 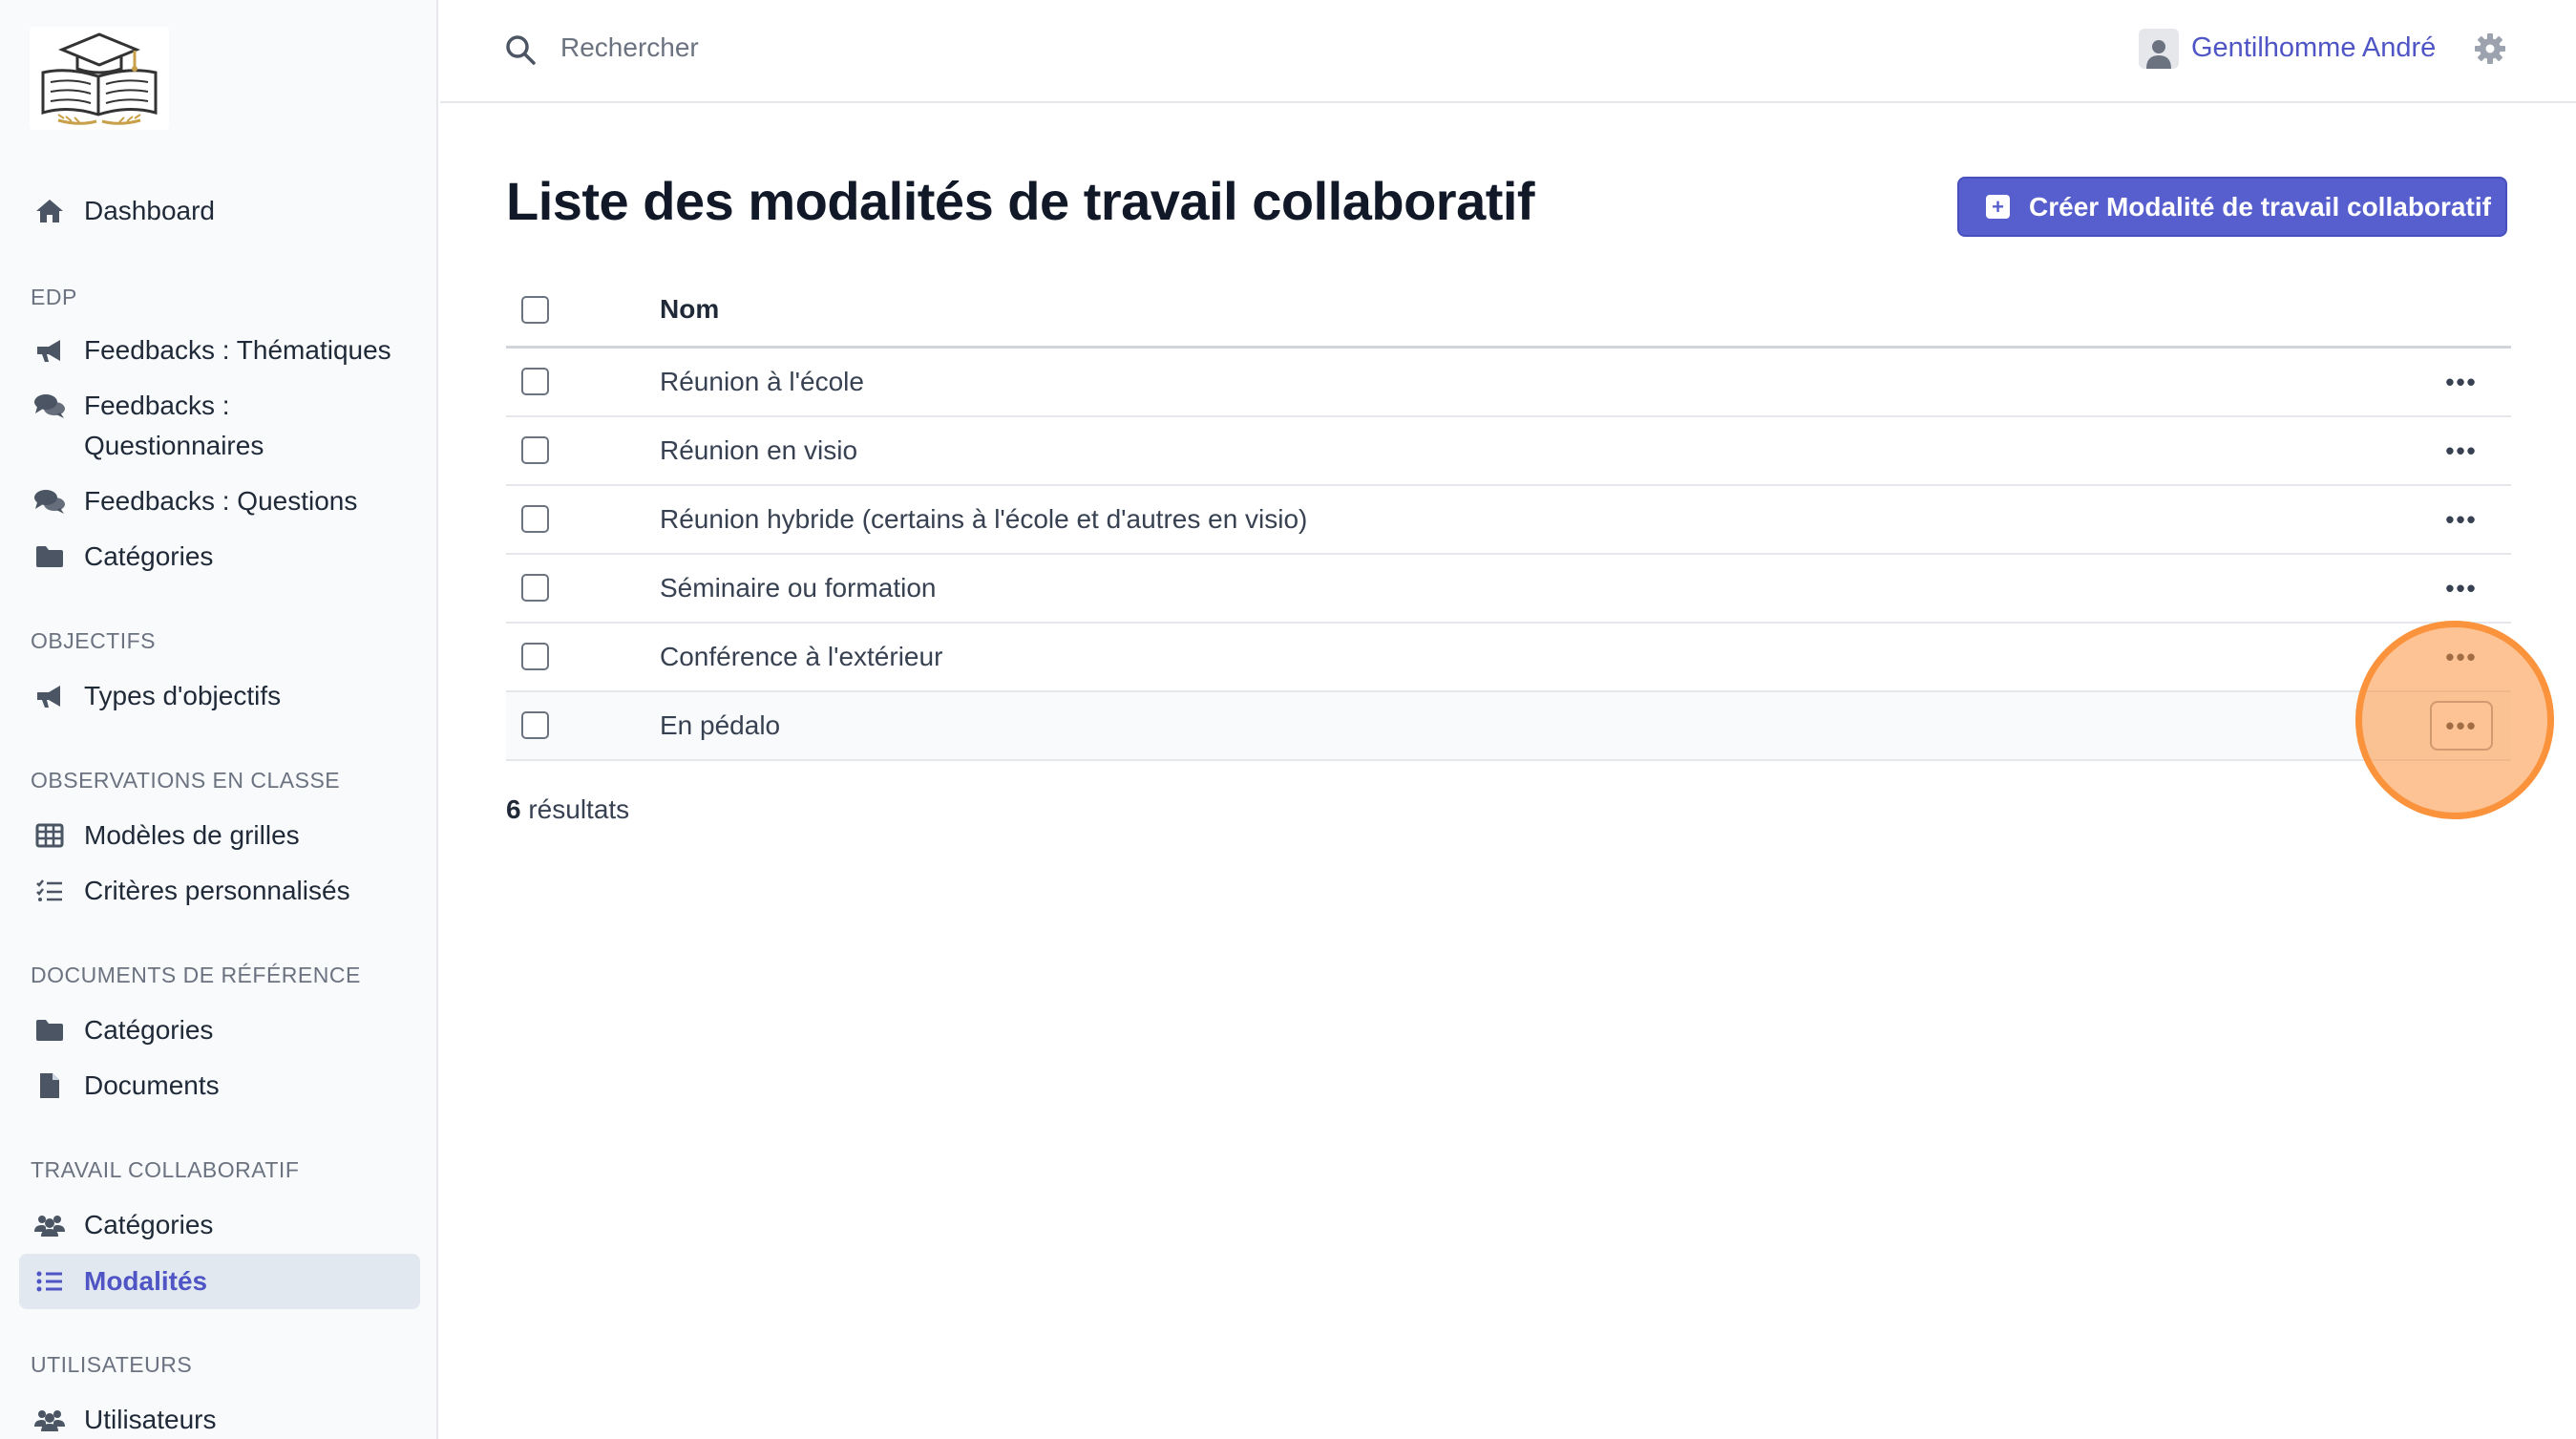 What do you see at coordinates (174, 445) in the screenshot?
I see `sidebar-item-label: Questionnaires` at bounding box center [174, 445].